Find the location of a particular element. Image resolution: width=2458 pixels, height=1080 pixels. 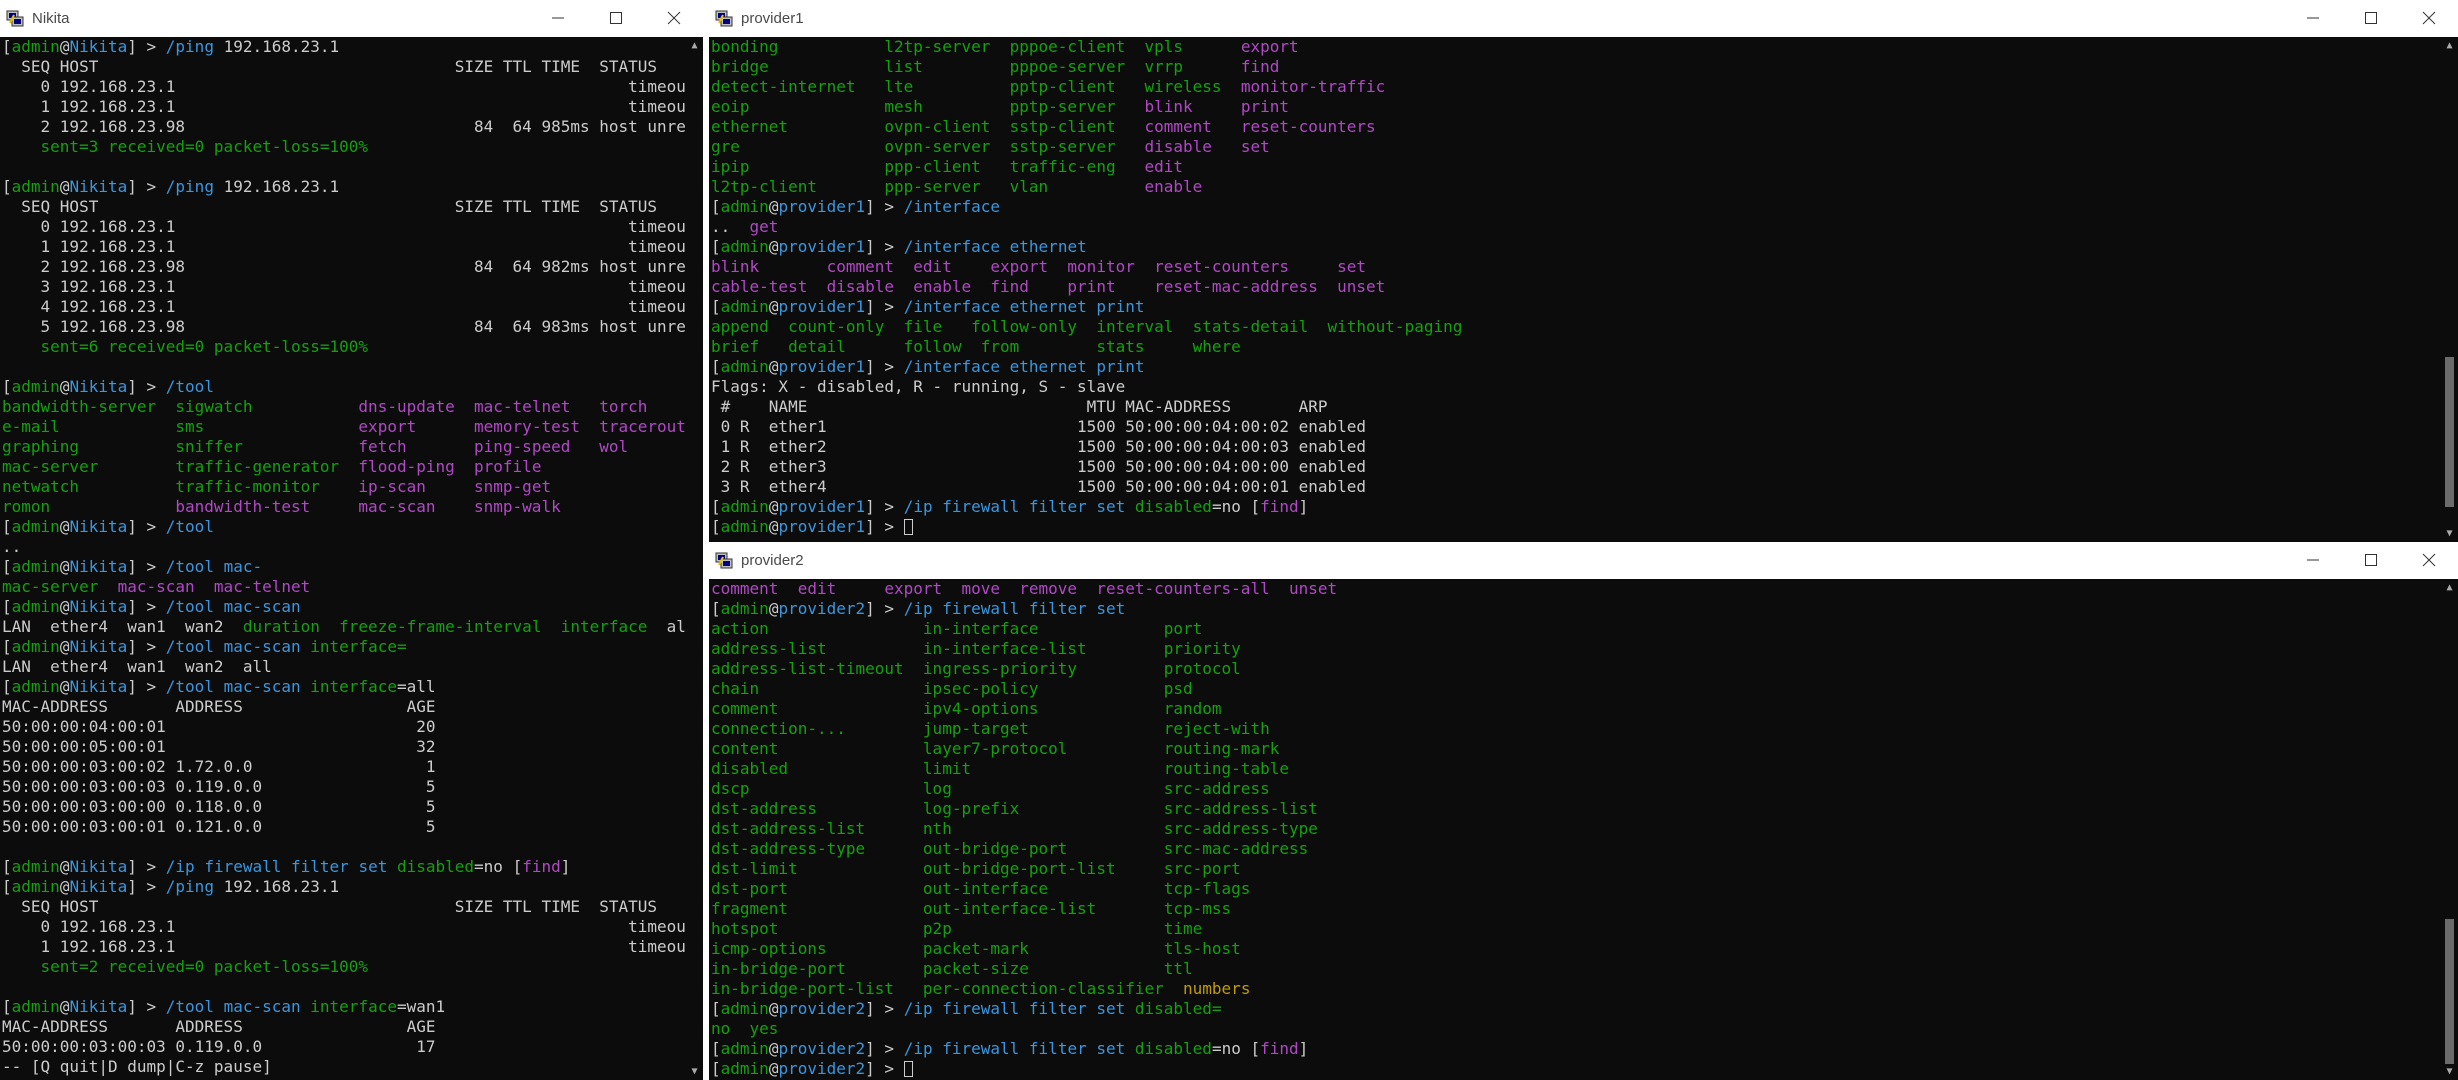

terminal-line: comment ipv4-options random is located at coordinates (1024, 709).